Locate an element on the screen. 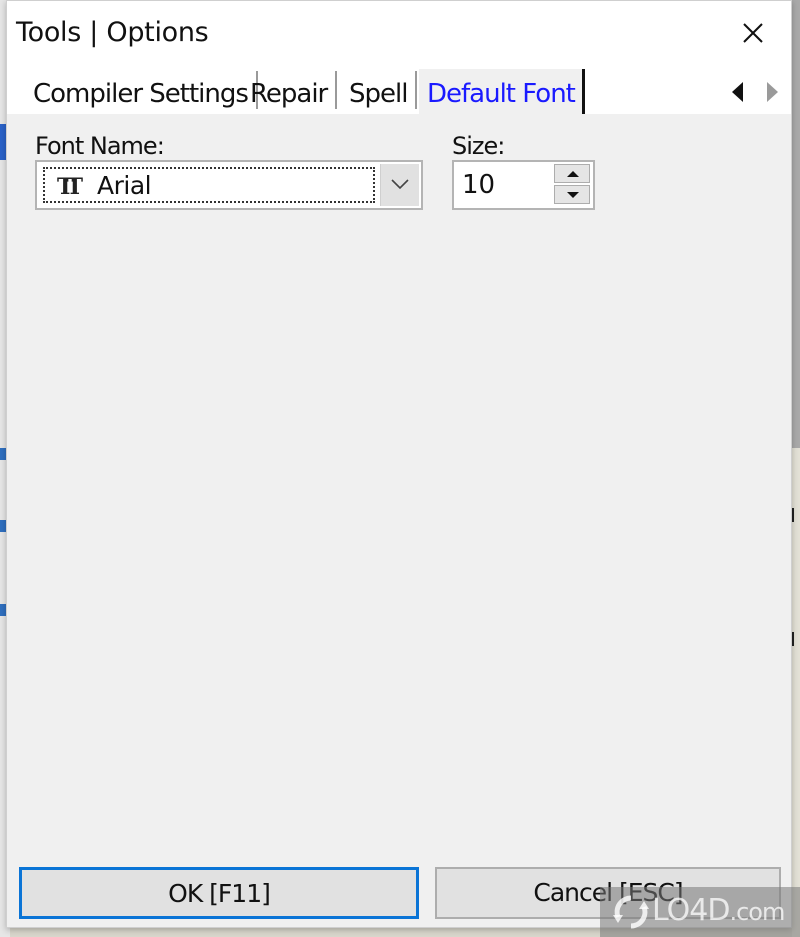  background-gray-strip is located at coordinates (796, 224).